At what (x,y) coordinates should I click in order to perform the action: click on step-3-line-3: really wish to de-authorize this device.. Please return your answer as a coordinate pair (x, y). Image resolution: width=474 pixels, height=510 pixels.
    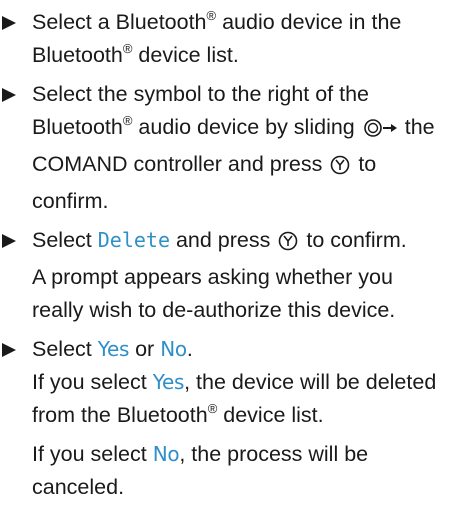
    Looking at the image, I should click on (214, 310).